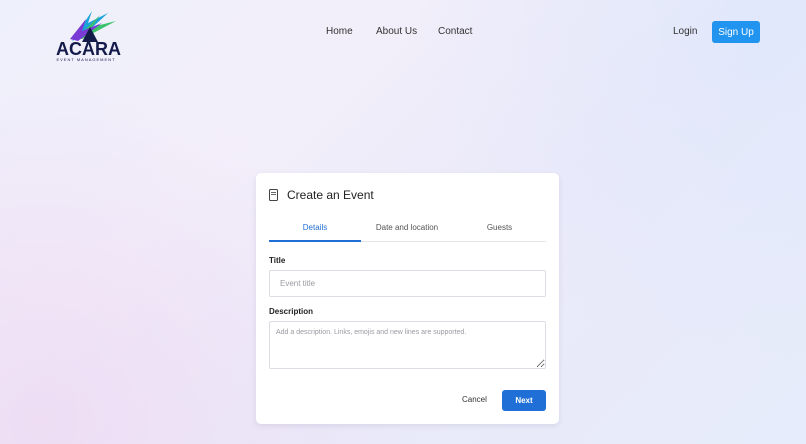 This screenshot has height=444, width=806. Describe the element at coordinates (474, 399) in the screenshot. I see `cancel-button: Cancel` at that location.